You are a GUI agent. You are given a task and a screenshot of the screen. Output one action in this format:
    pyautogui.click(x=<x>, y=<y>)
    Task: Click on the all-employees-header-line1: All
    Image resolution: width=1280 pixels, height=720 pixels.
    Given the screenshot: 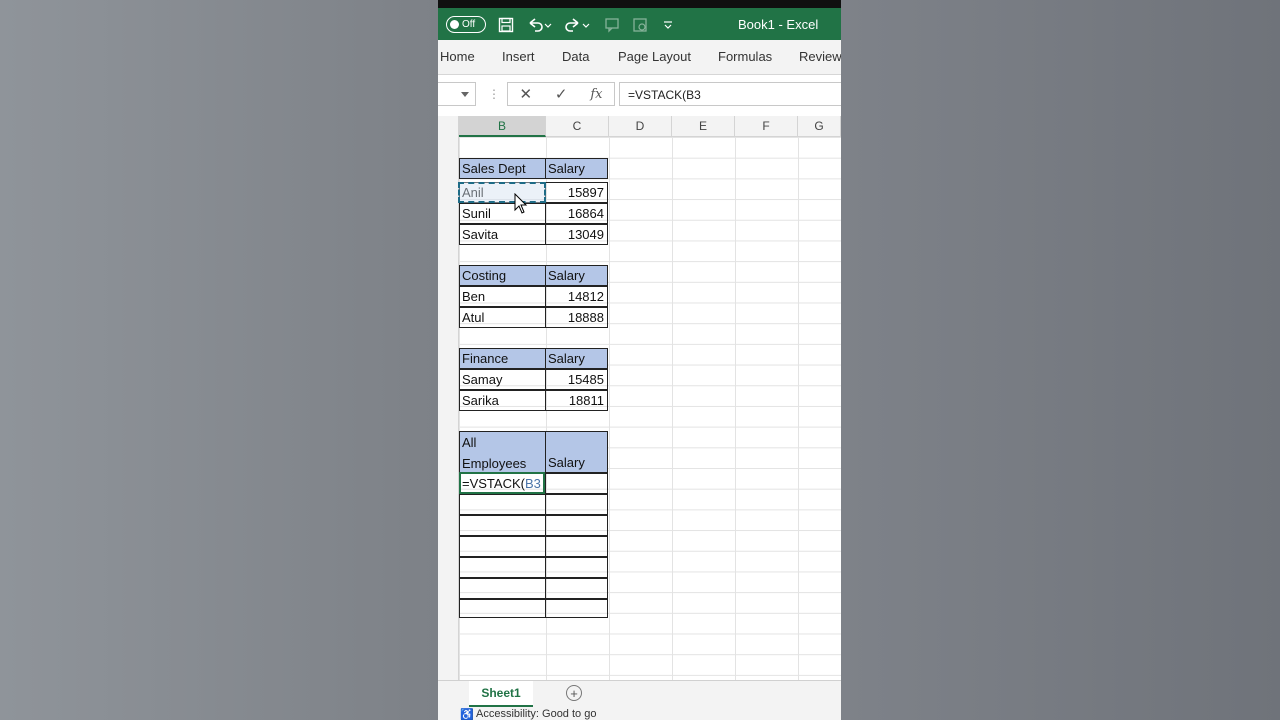 What is the action you would take?
    pyautogui.click(x=469, y=442)
    